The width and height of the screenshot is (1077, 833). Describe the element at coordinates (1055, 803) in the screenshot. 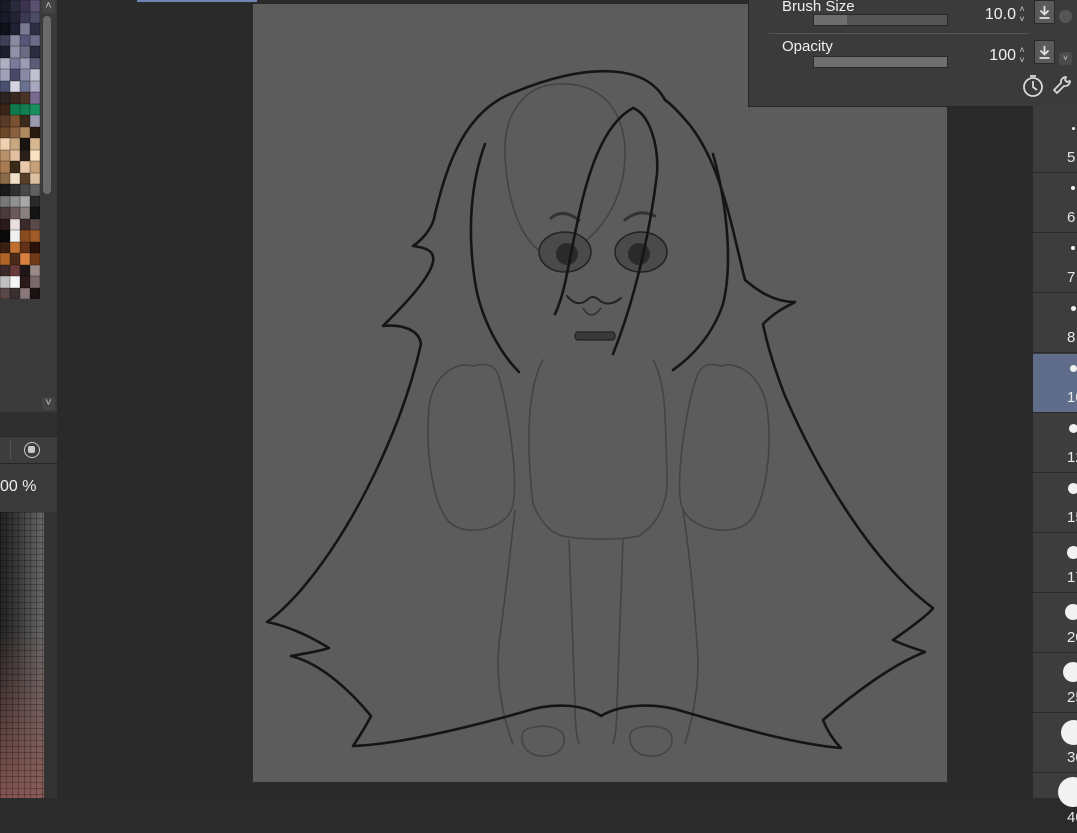

I see `brush-size-item-40: 40` at that location.